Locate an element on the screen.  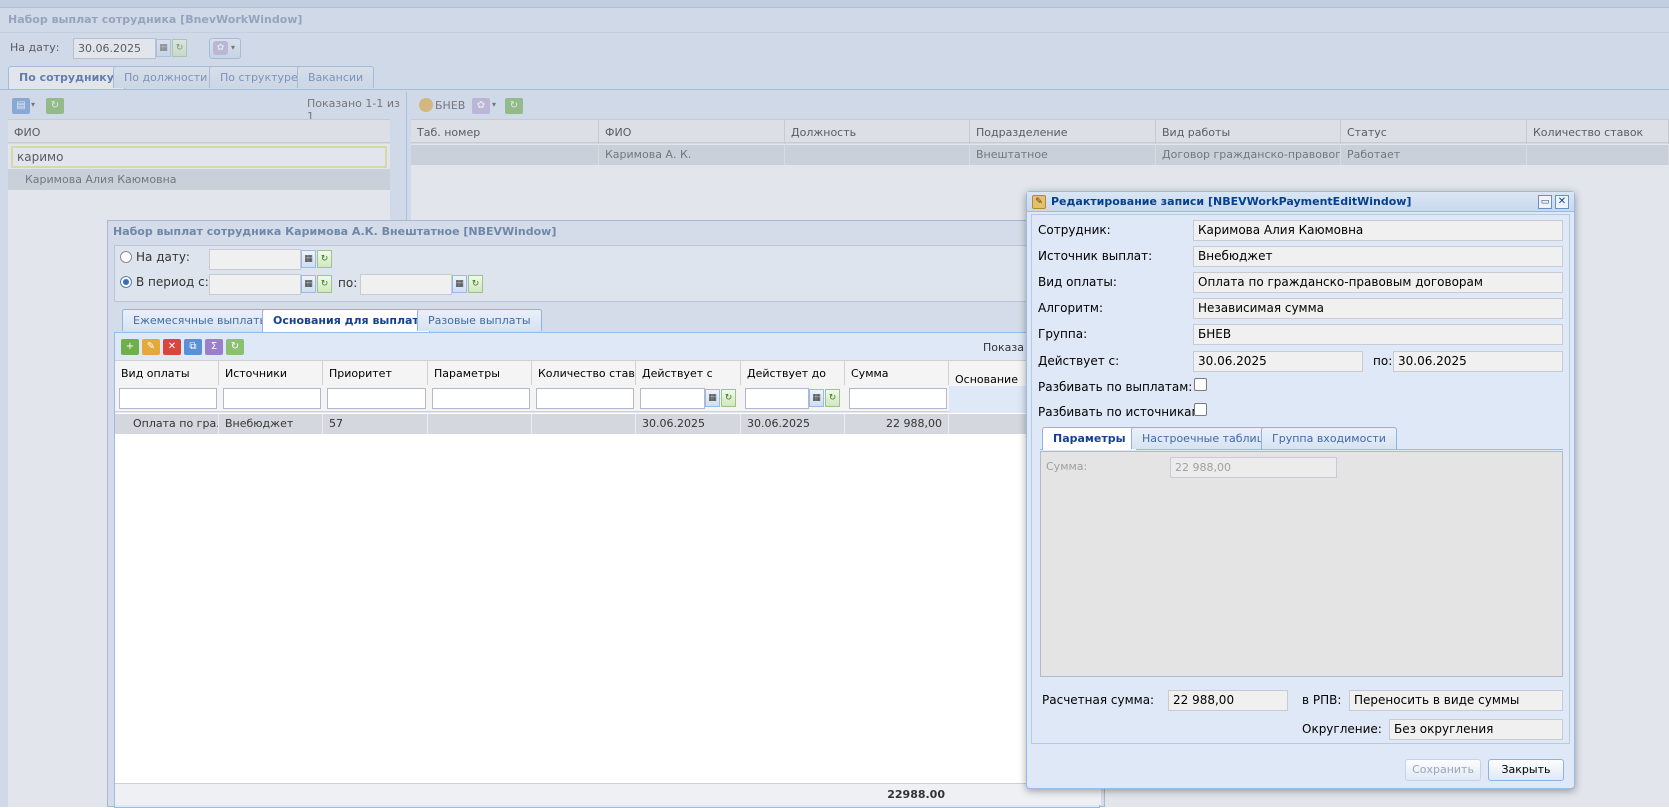
tab-monthly-payments: Ежемесячные выплаты is located at coordinates (201, 320).